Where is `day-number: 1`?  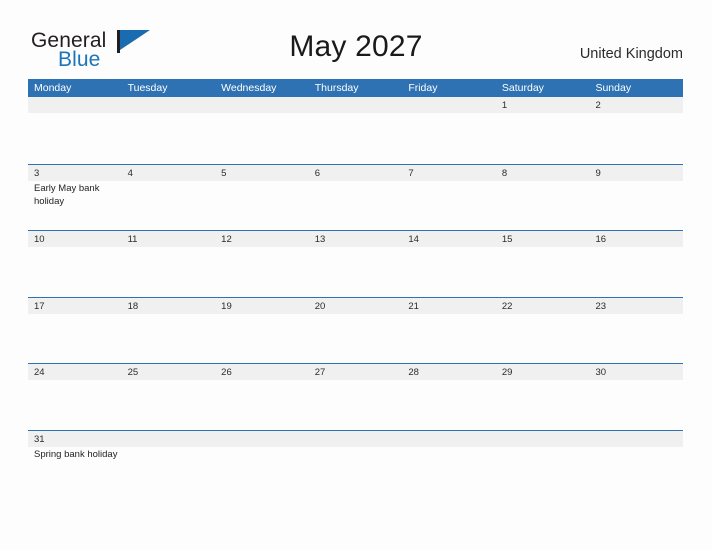 day-number: 1 is located at coordinates (504, 105).